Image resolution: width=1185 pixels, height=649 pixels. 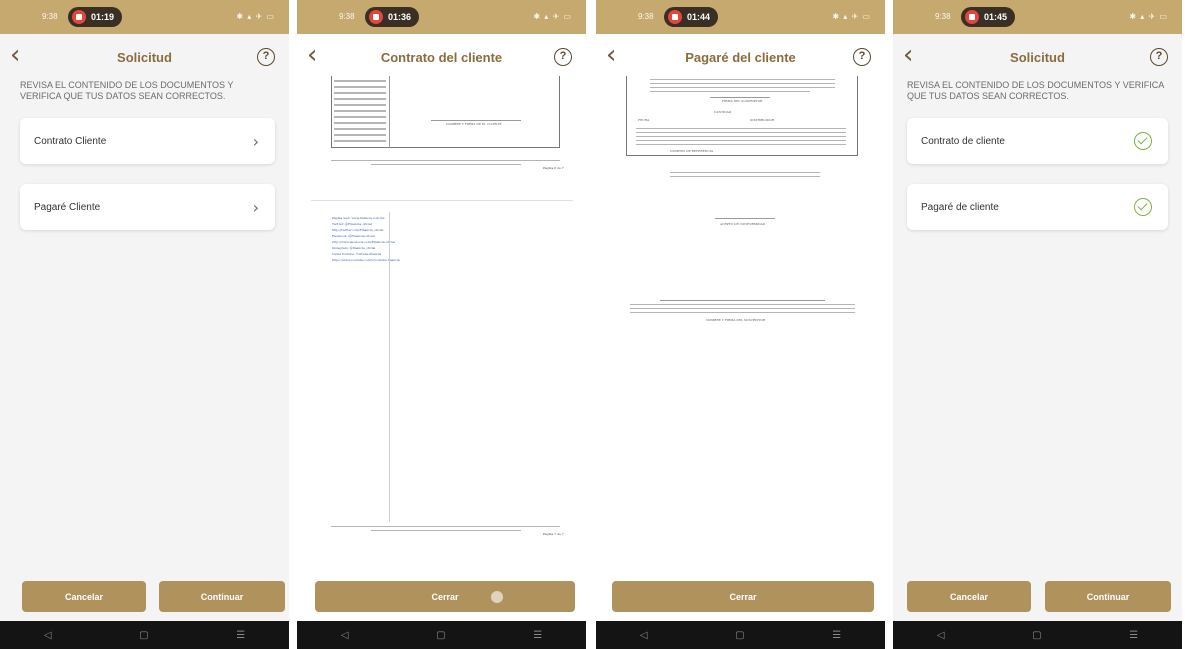 What do you see at coordinates (356, 254) in the screenshot?
I see `link-youtube-handle: Canal Youtube: Youtube.financia` at bounding box center [356, 254].